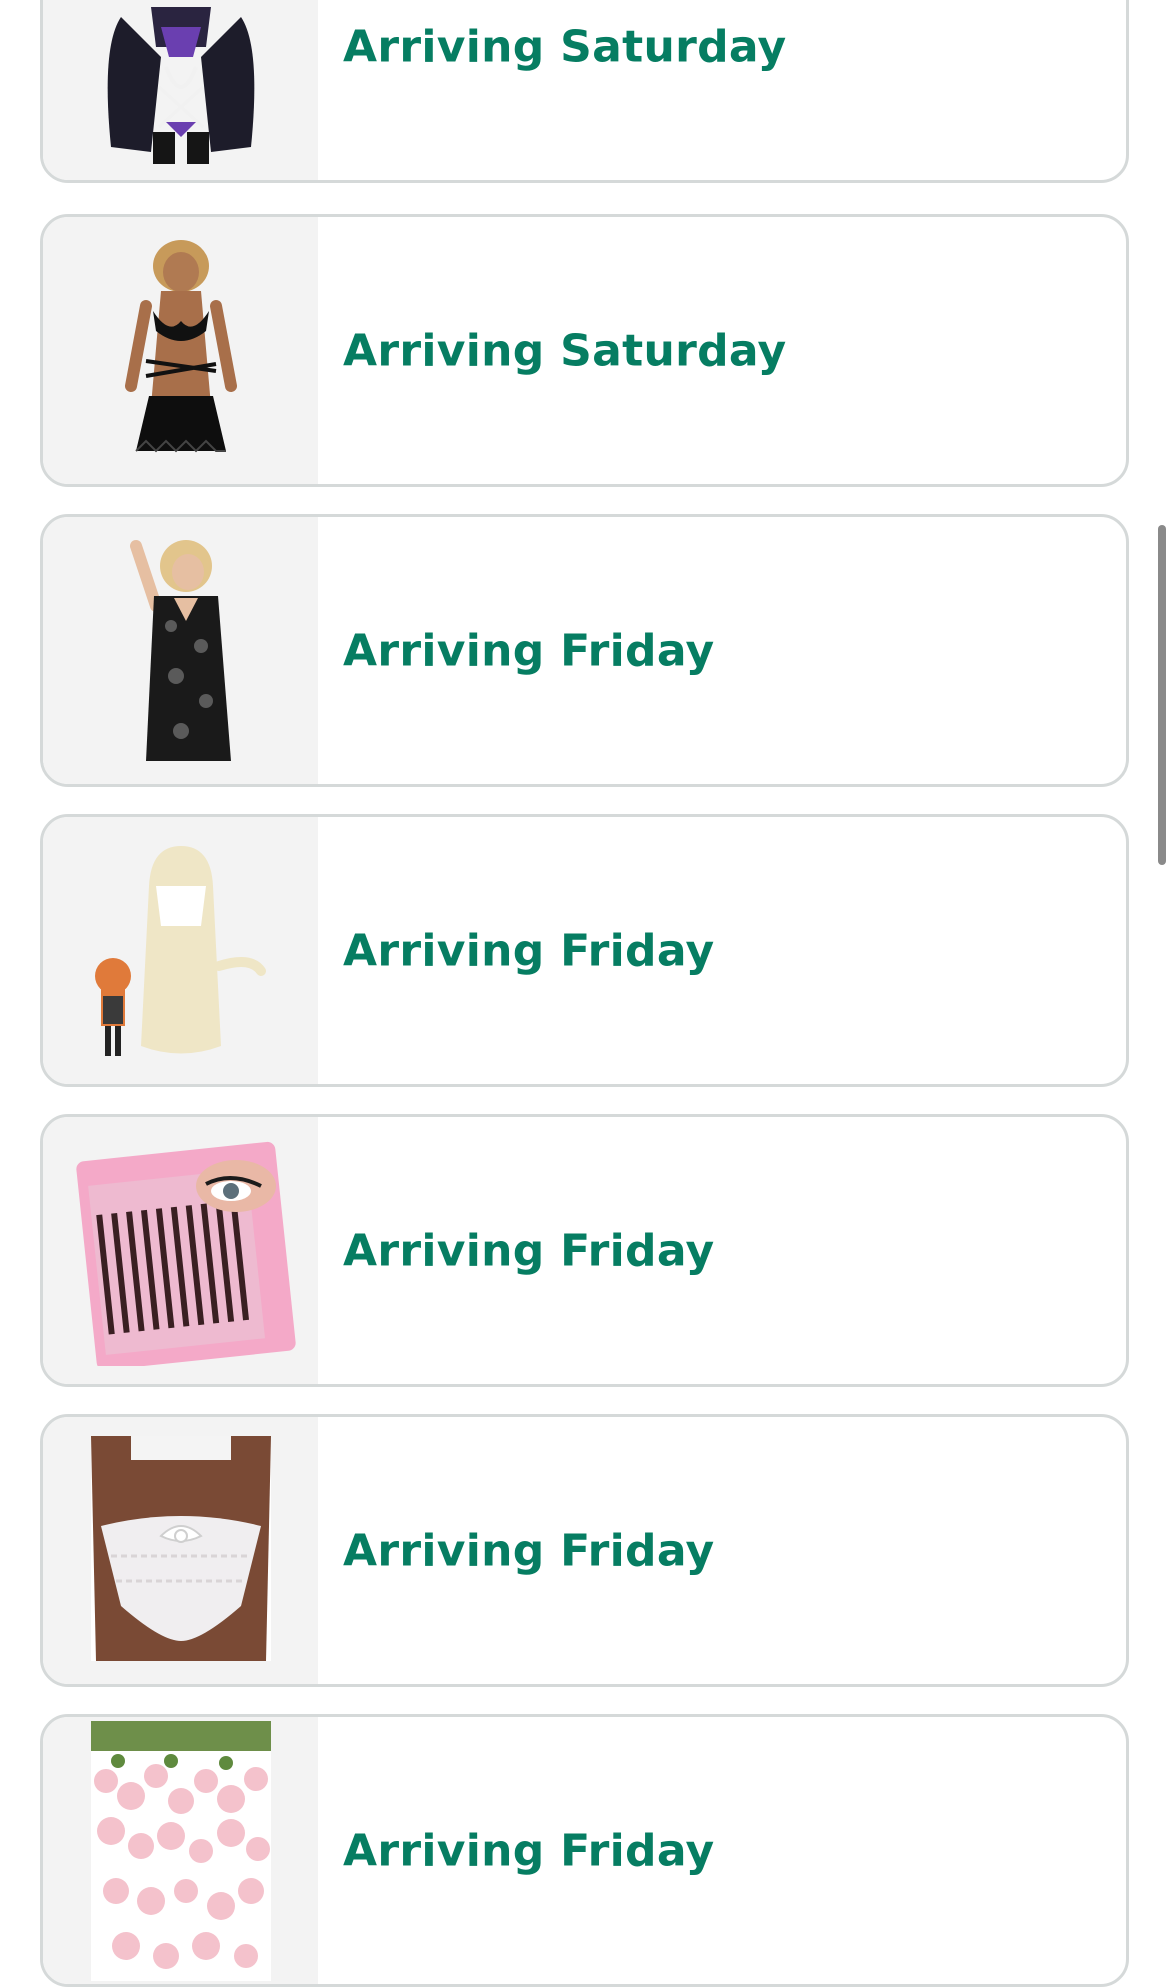  What do you see at coordinates (180, 1250) in the screenshot?
I see `eyelash-extensions-image` at bounding box center [180, 1250].